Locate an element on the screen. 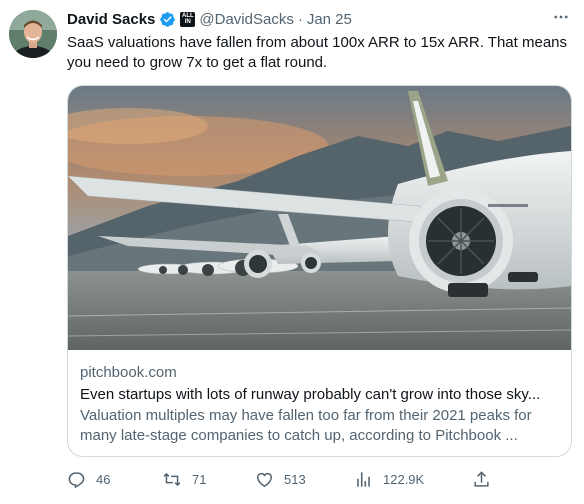 The image size is (584, 504). tweet-timestamp: Jan 25 is located at coordinates (329, 19).